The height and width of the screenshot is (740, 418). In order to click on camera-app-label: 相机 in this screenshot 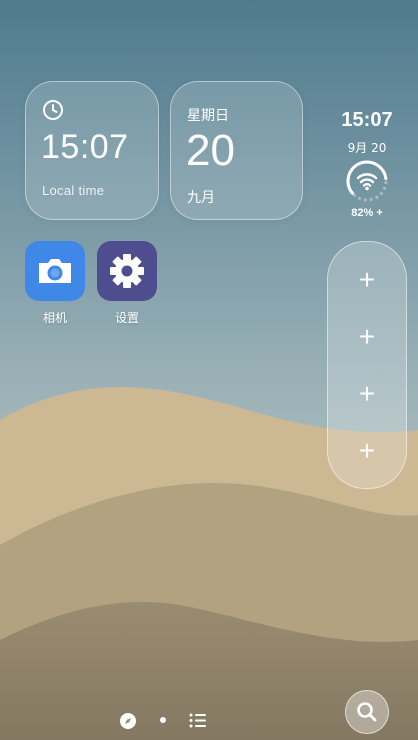, I will do `click(54, 318)`.